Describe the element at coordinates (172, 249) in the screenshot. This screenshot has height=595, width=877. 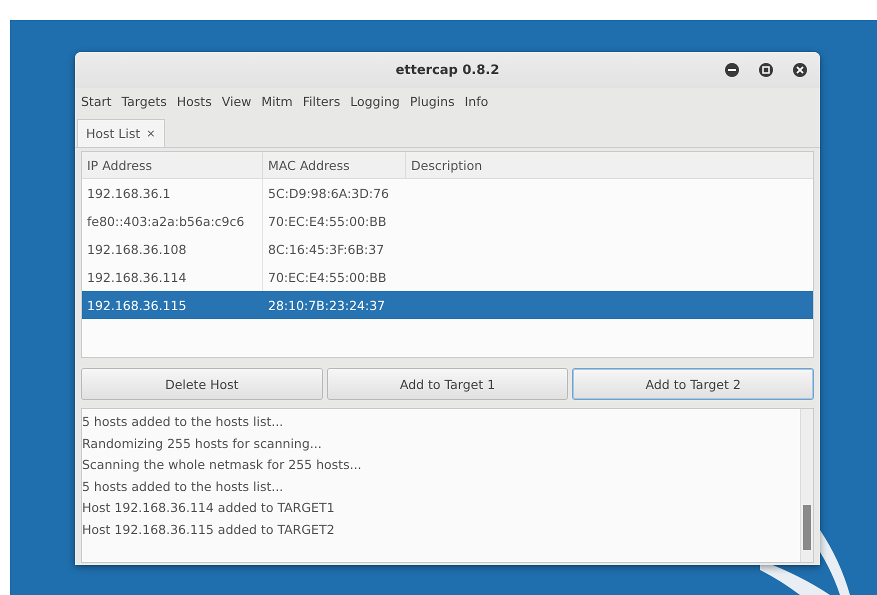
I see `table-cell: 192.168.36.108` at that location.